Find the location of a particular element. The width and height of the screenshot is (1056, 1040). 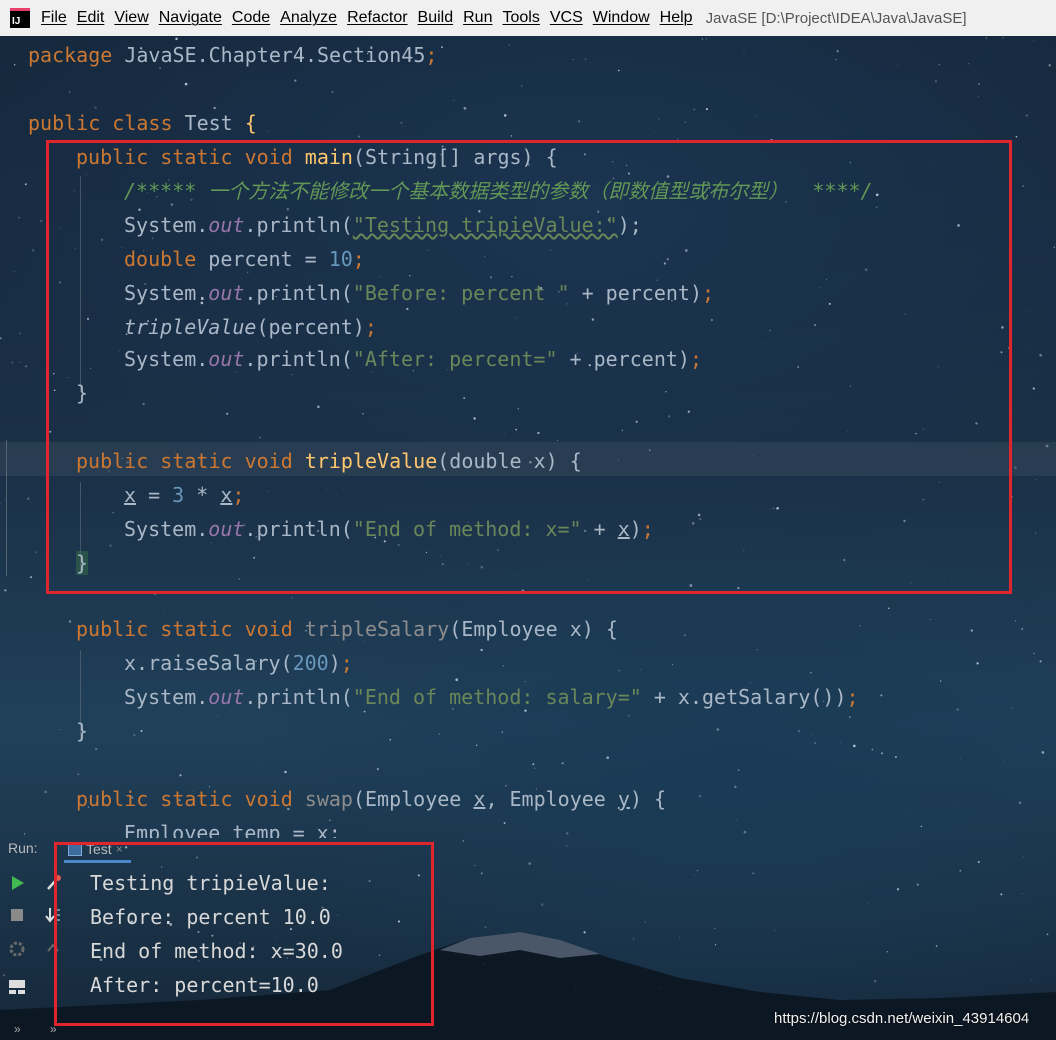

code-line-raise-salary: x.raiseSalary(200); is located at coordinates (238, 663).